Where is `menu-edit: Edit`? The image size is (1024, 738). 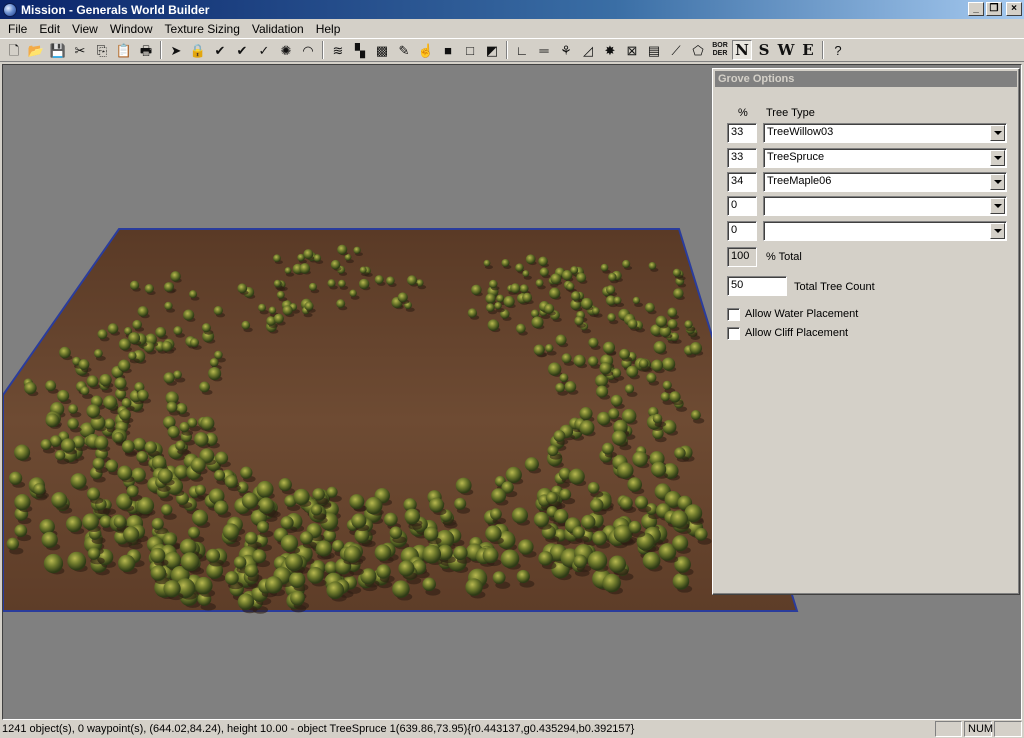
menu-edit: Edit is located at coordinates (49, 29).